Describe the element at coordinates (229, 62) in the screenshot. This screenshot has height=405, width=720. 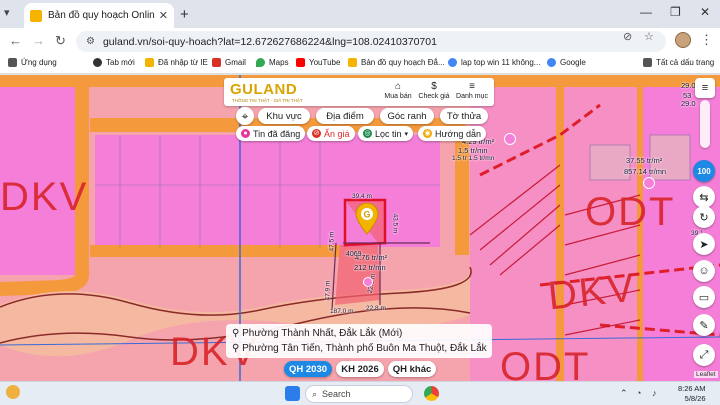
I see `bookmark-gmail: Gmail` at that location.